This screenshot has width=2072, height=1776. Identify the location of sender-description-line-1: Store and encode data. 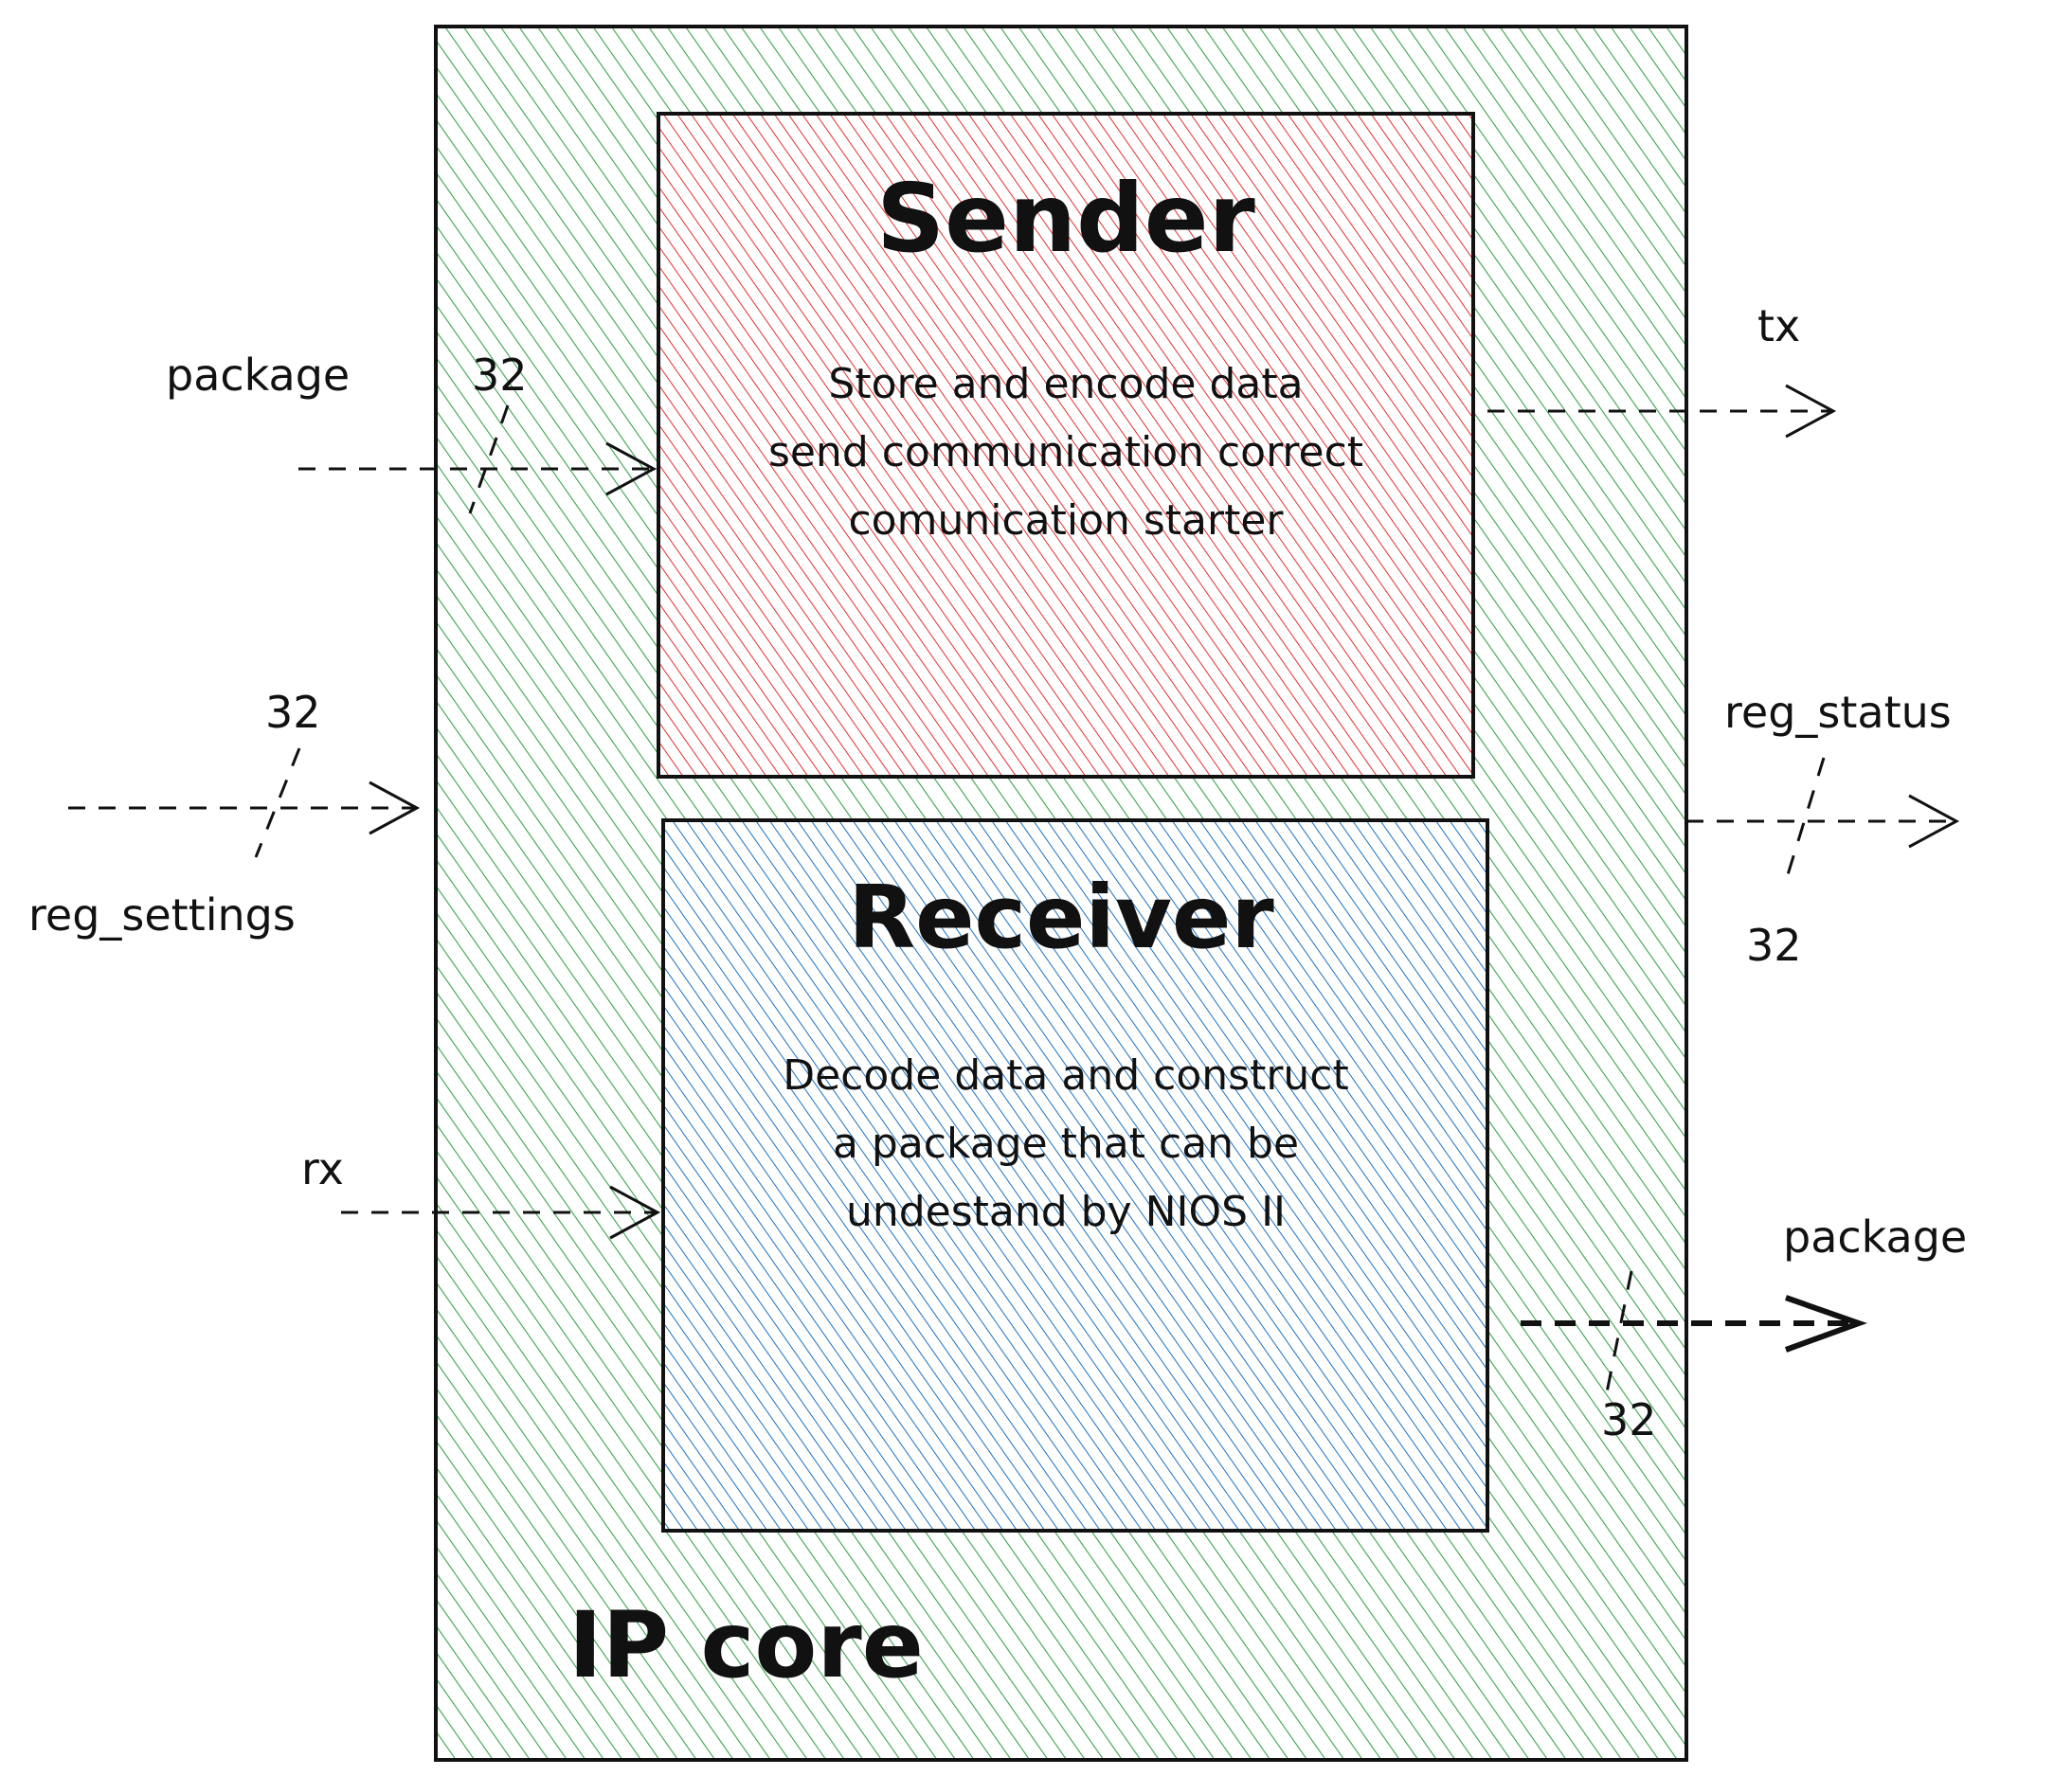
(1065, 384).